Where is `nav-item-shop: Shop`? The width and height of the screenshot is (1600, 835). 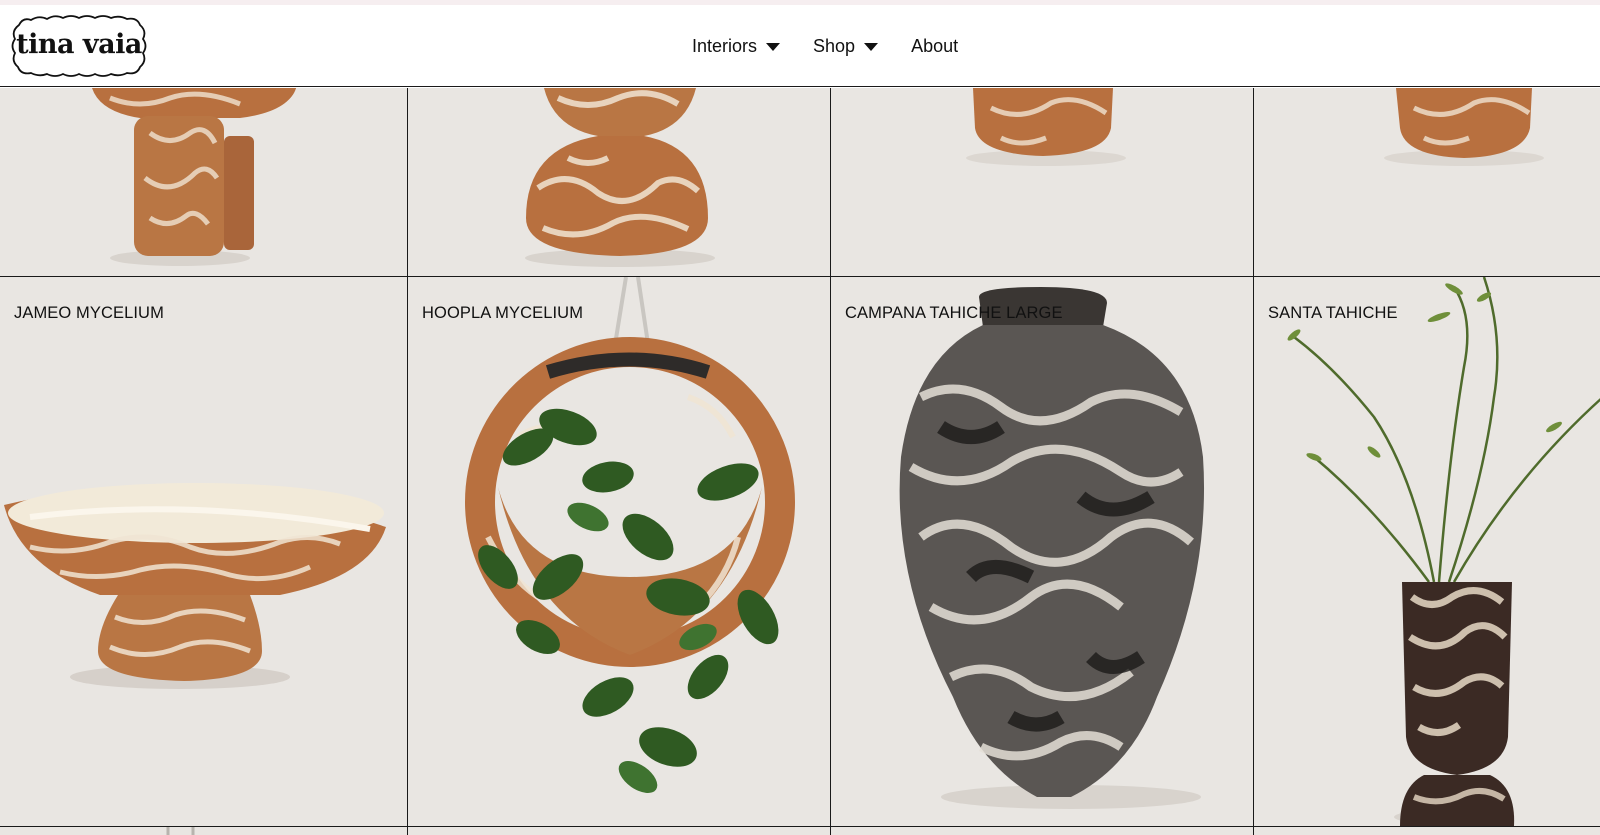
nav-item-shop: Shop is located at coordinates (846, 46).